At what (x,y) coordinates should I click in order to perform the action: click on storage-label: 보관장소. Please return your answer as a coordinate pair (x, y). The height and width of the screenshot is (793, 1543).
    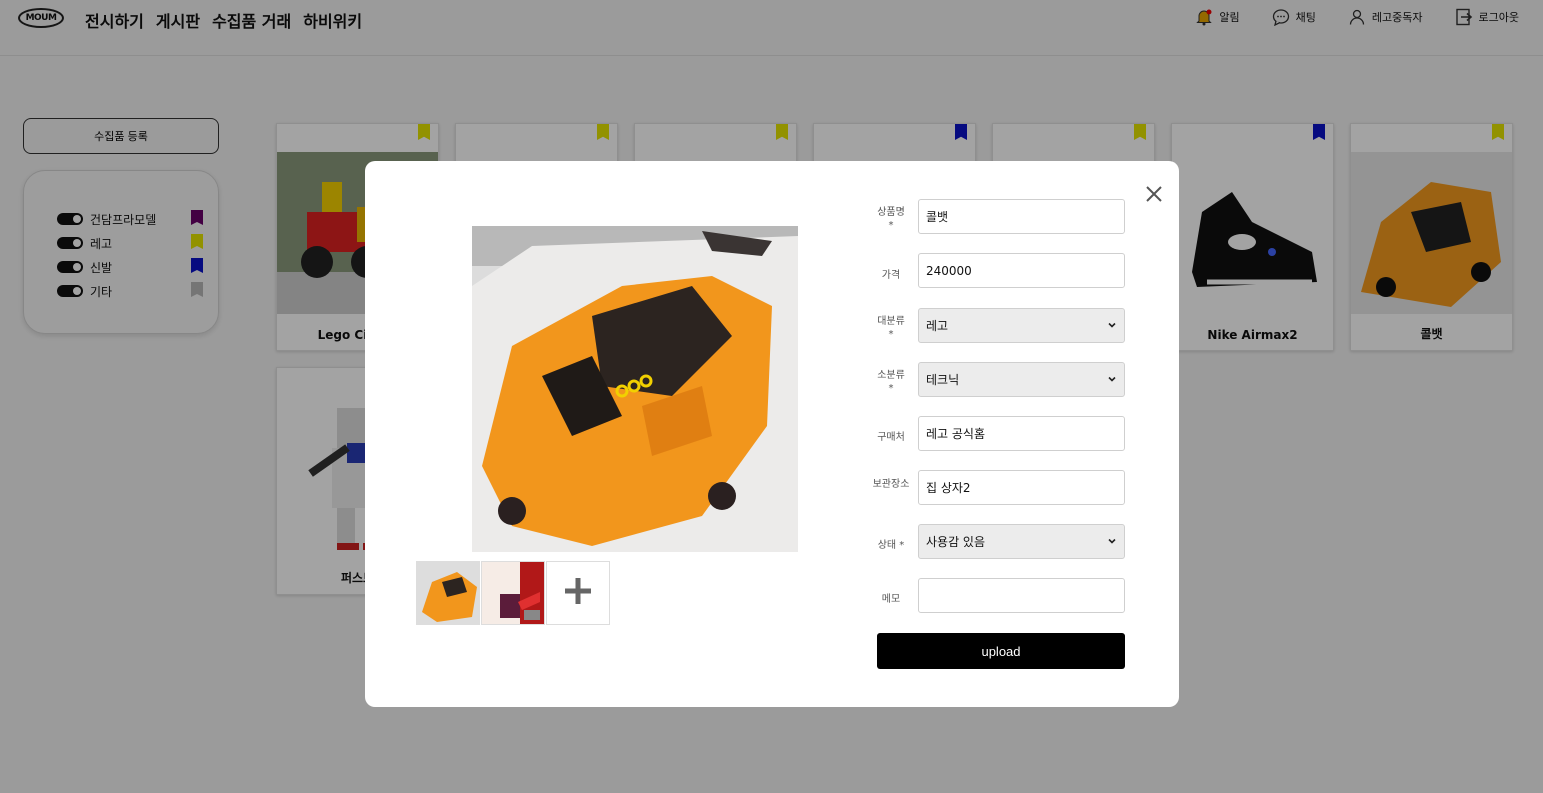
    Looking at the image, I should click on (891, 484).